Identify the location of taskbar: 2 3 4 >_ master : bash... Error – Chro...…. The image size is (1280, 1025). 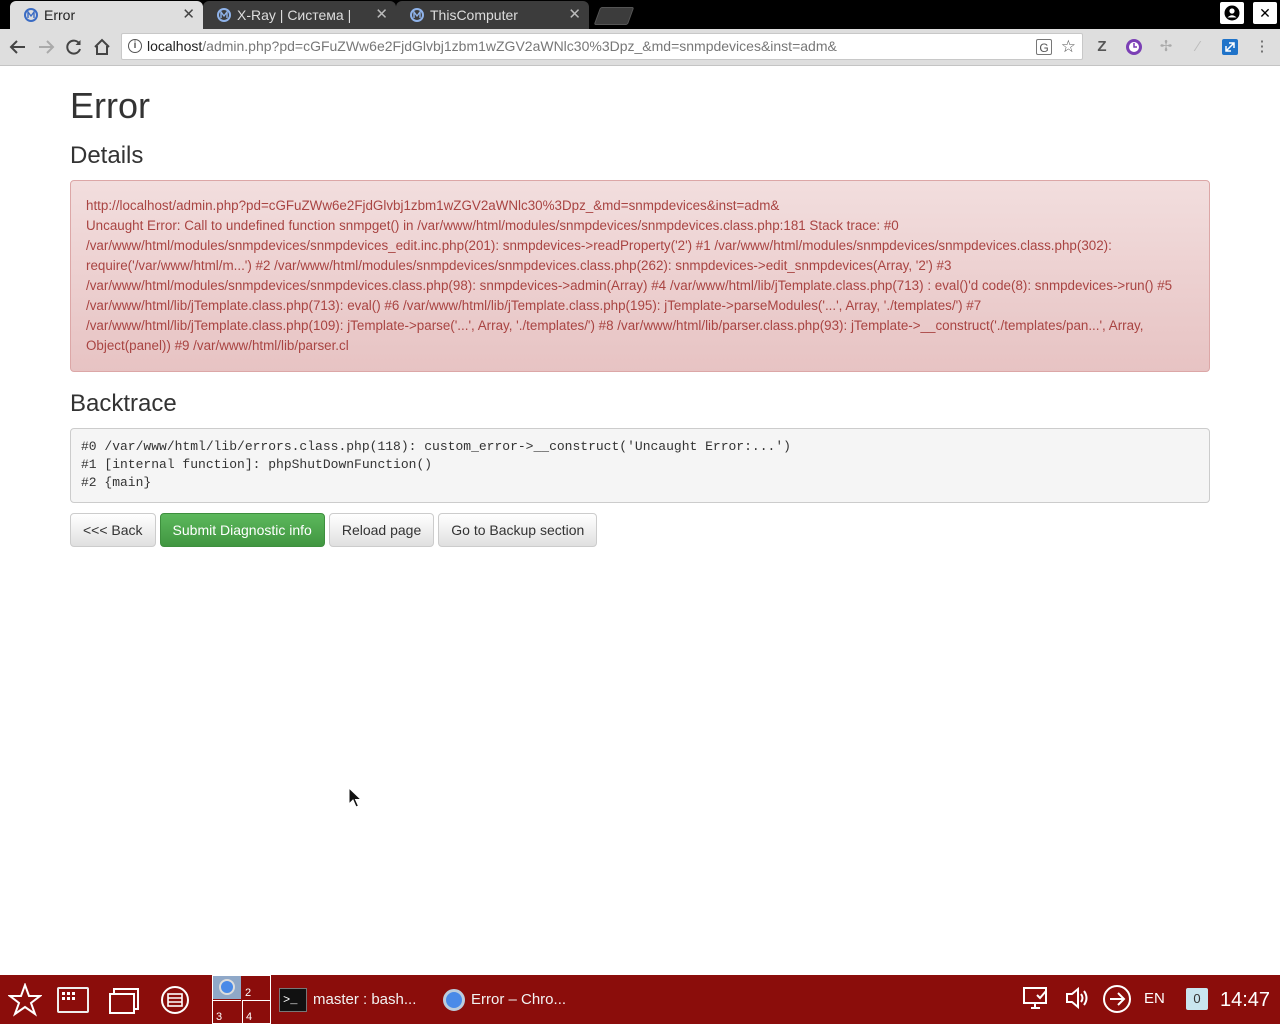
(640, 999).